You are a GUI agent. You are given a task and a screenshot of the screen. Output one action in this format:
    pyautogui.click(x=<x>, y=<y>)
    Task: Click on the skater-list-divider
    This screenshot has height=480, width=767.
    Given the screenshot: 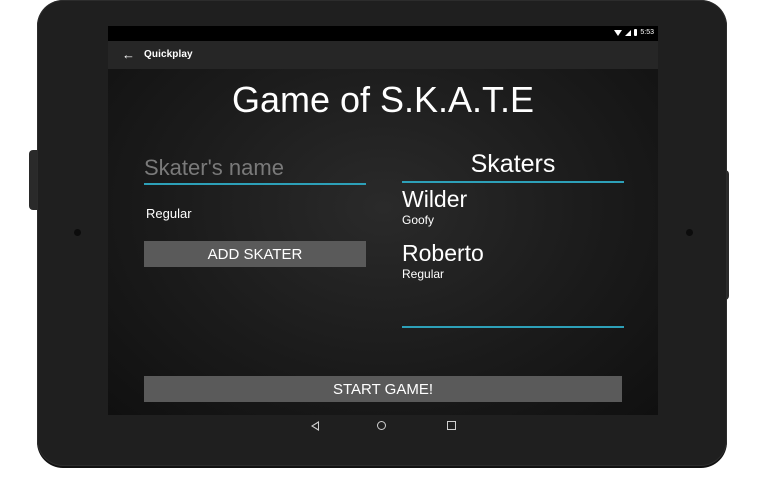 What is the action you would take?
    pyautogui.click(x=513, y=327)
    